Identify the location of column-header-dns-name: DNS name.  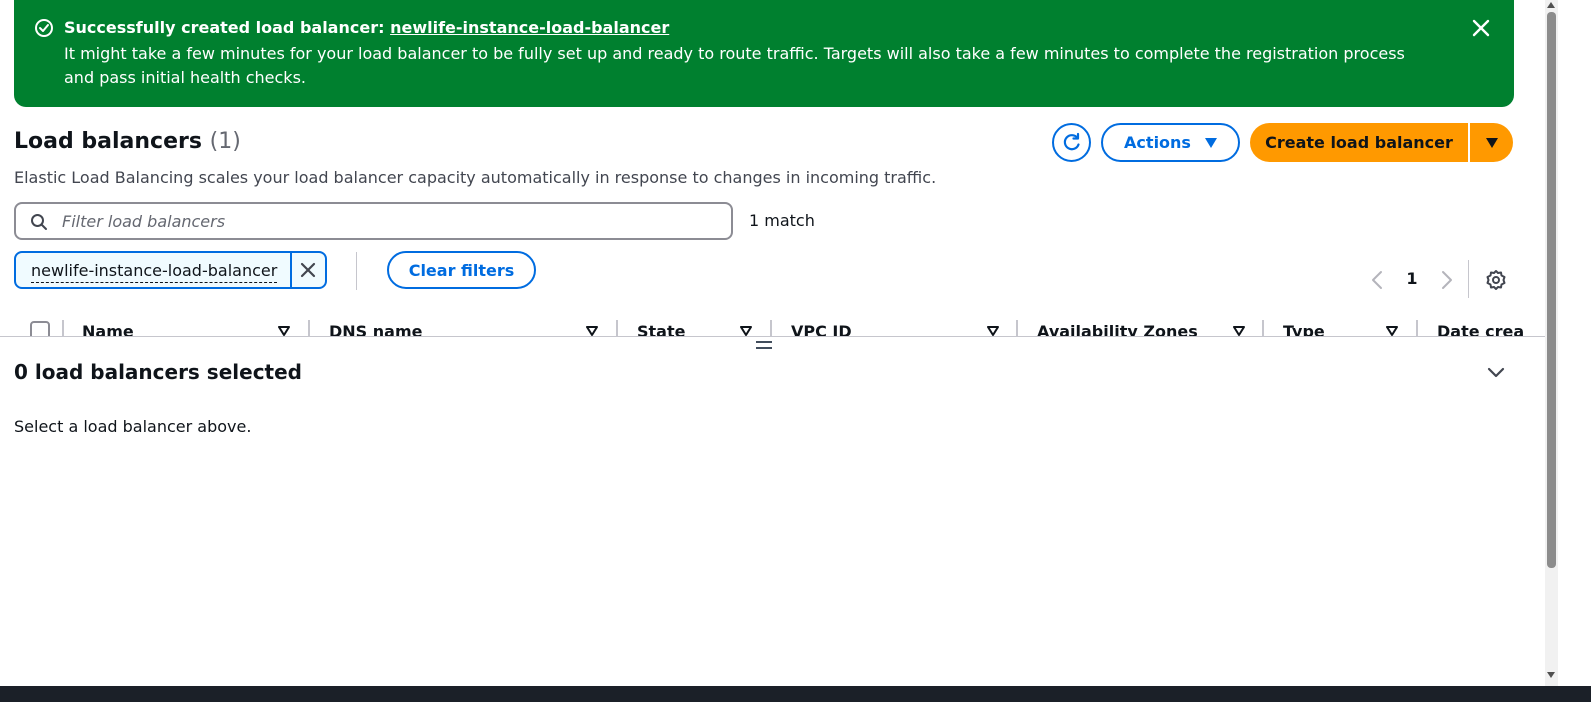
(462, 324).